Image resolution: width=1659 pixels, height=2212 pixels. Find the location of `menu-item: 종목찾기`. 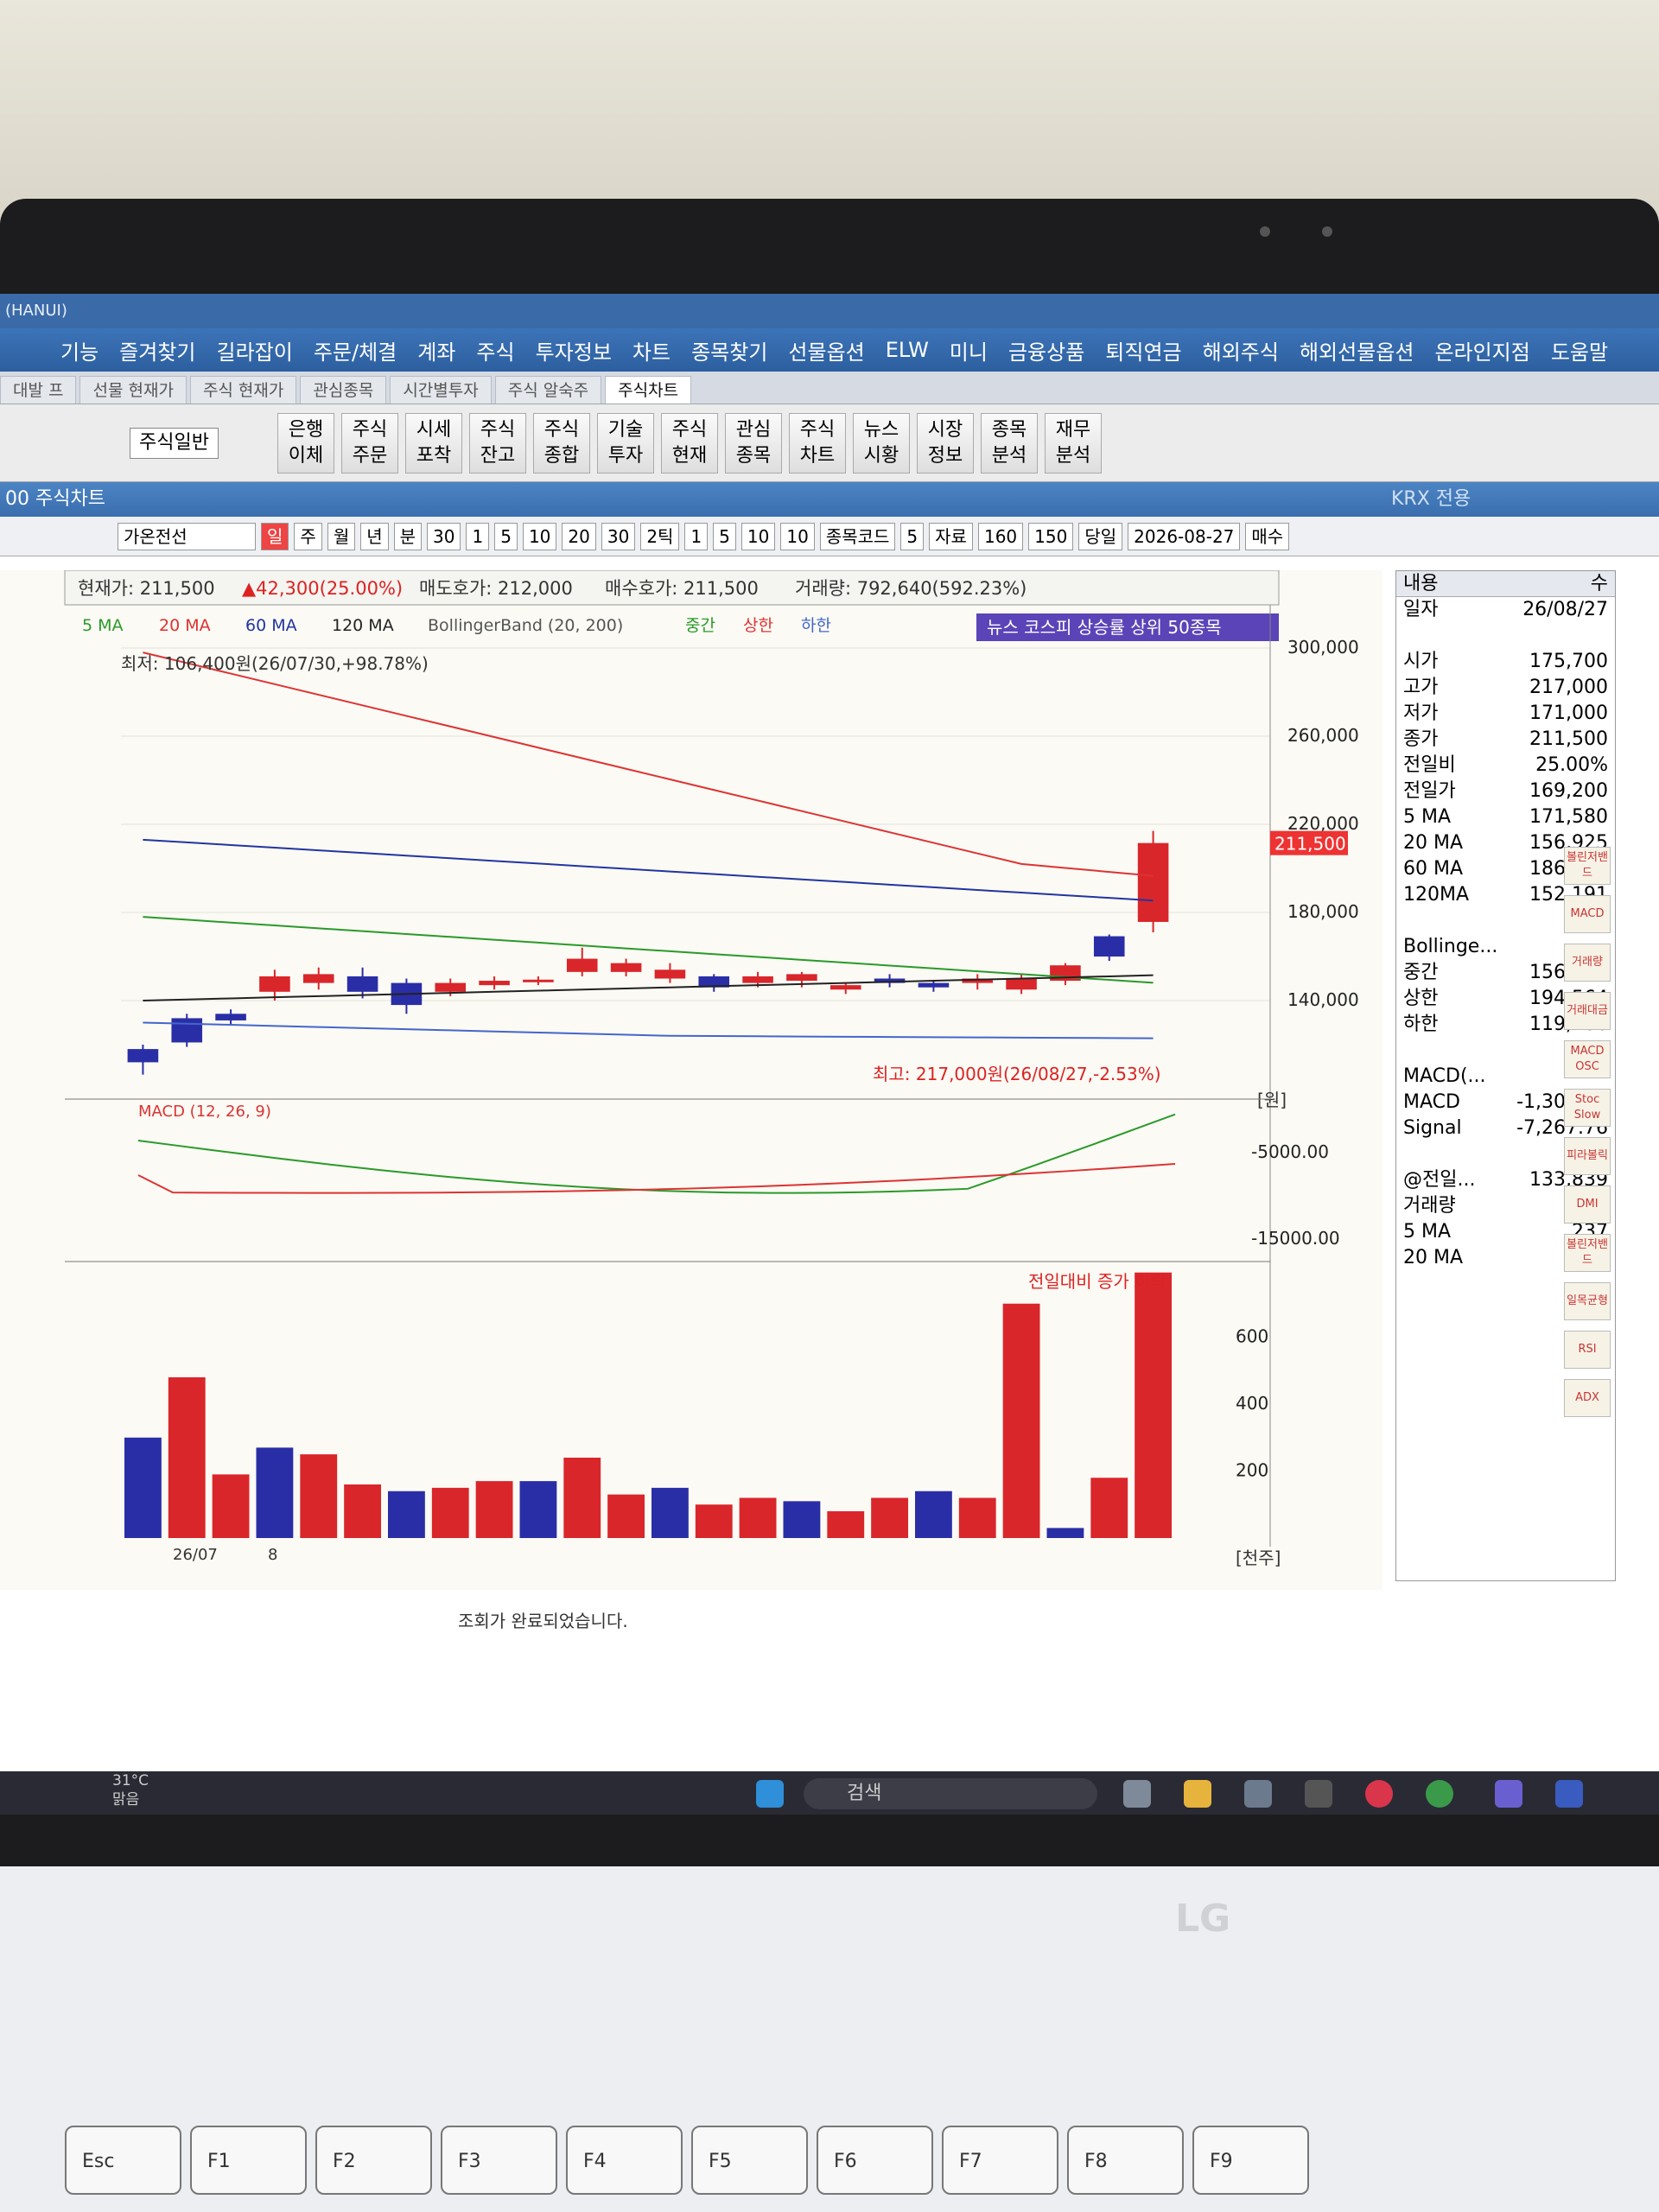

menu-item: 종목찾기 is located at coordinates (729, 350).